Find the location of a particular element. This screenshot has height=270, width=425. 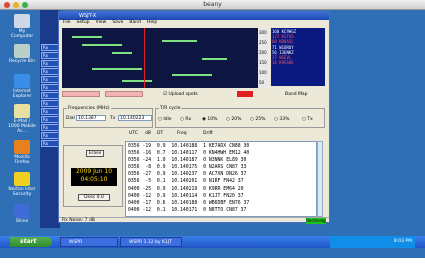

menu-band: Band is located at coordinates (135, 23).